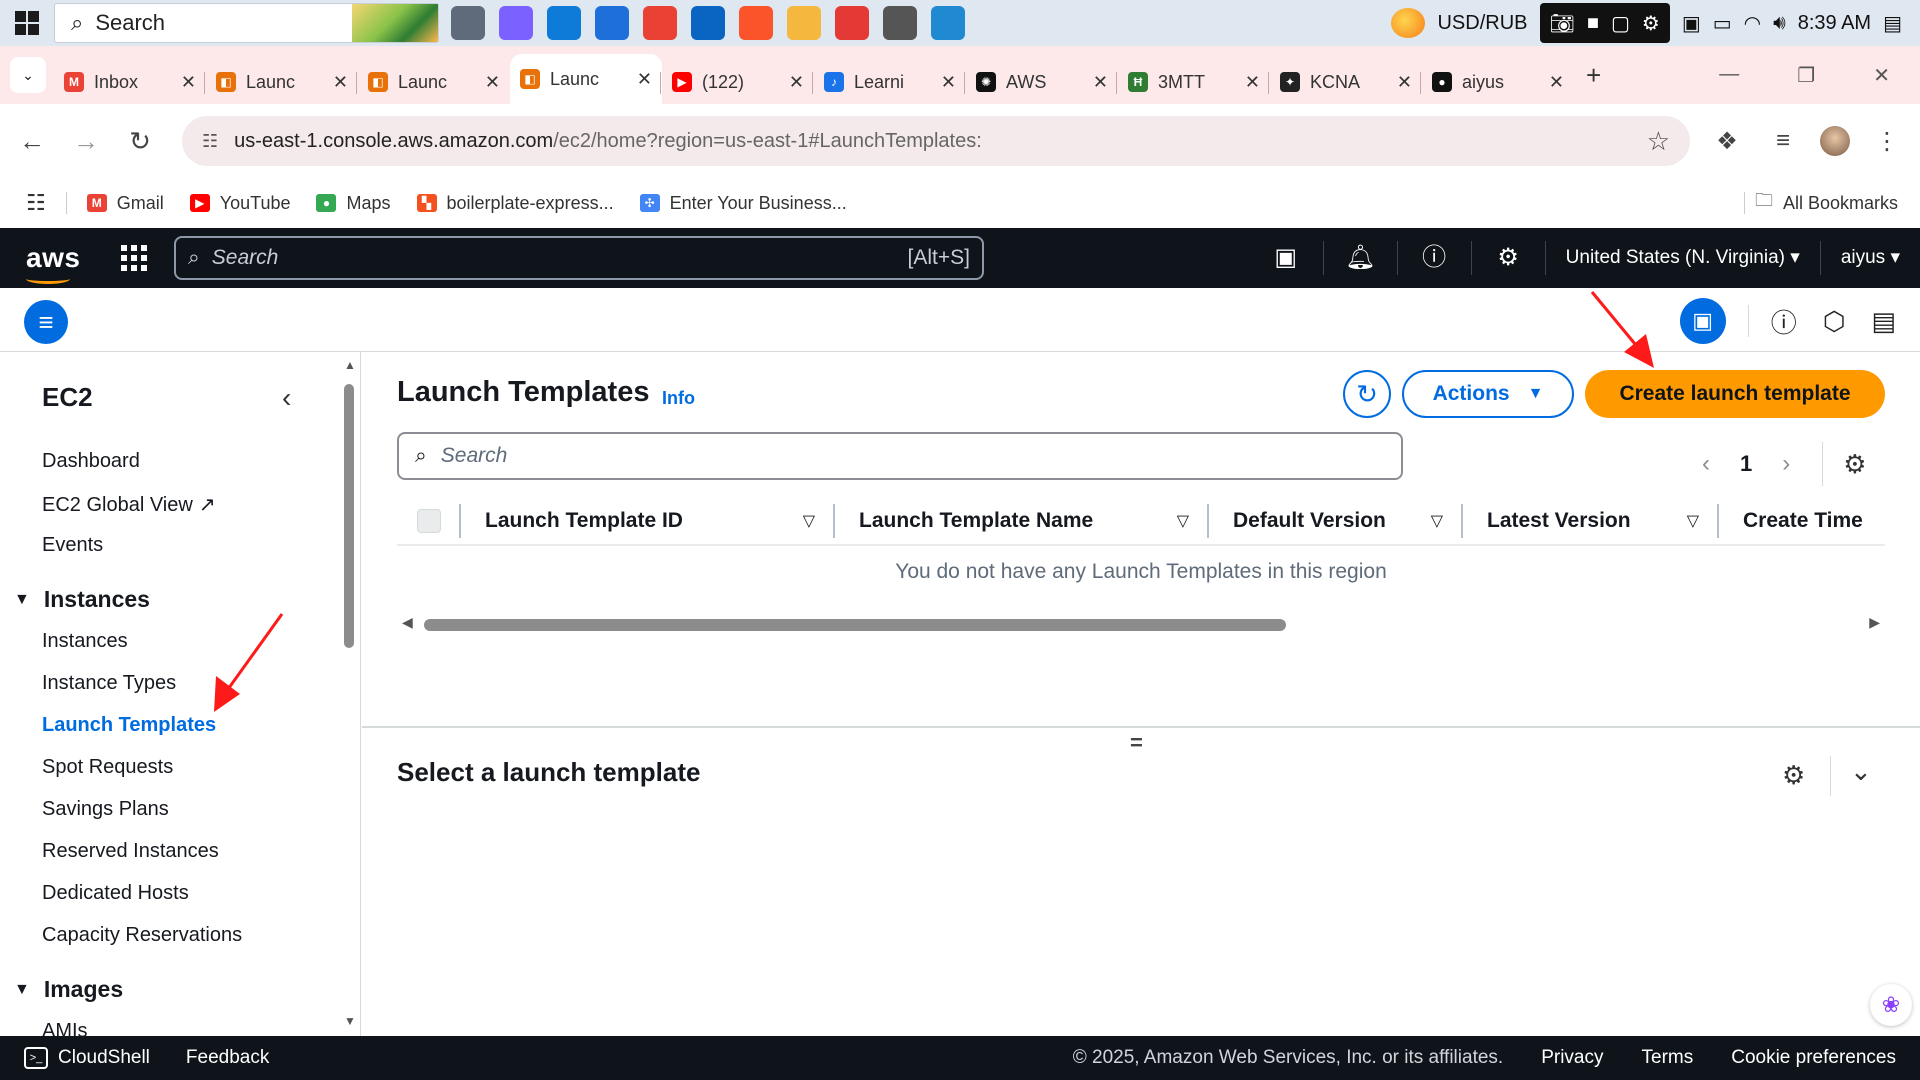 This screenshot has height=1080, width=1920. What do you see at coordinates (612, 23) in the screenshot?
I see `store-icon` at bounding box center [612, 23].